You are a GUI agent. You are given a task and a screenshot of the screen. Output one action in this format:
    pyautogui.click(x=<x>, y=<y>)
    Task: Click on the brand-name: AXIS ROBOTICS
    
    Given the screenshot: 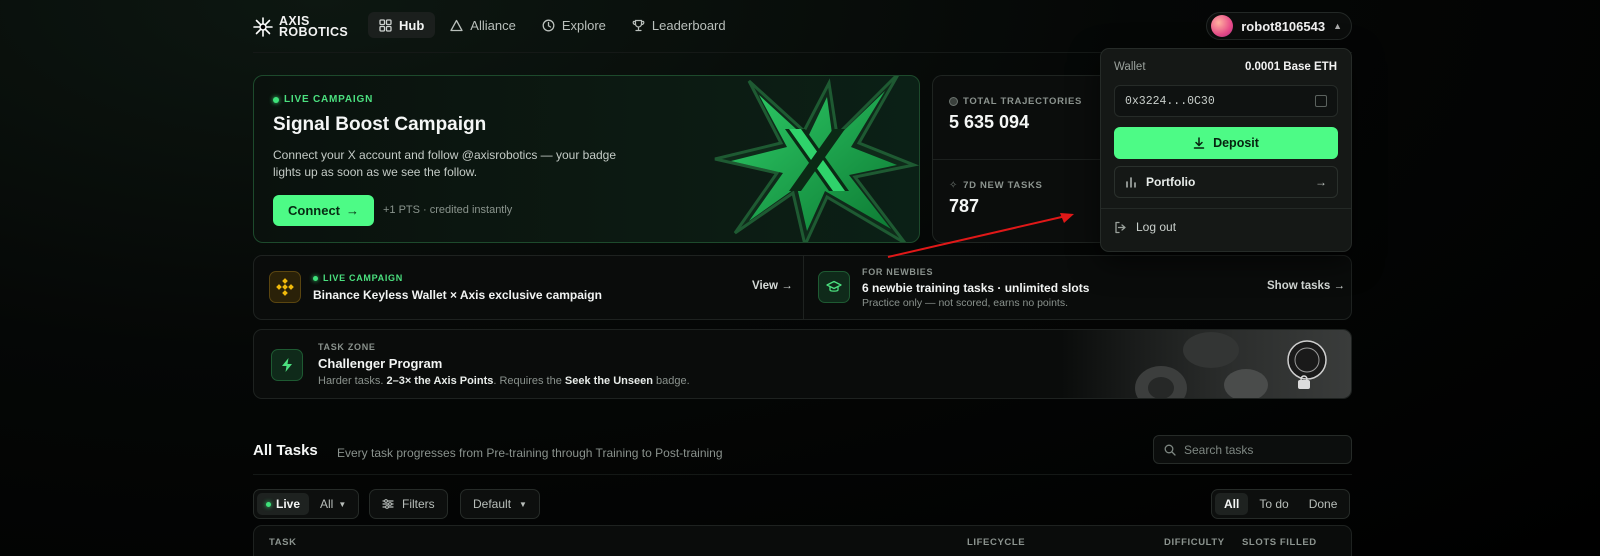 What is the action you would take?
    pyautogui.click(x=314, y=27)
    